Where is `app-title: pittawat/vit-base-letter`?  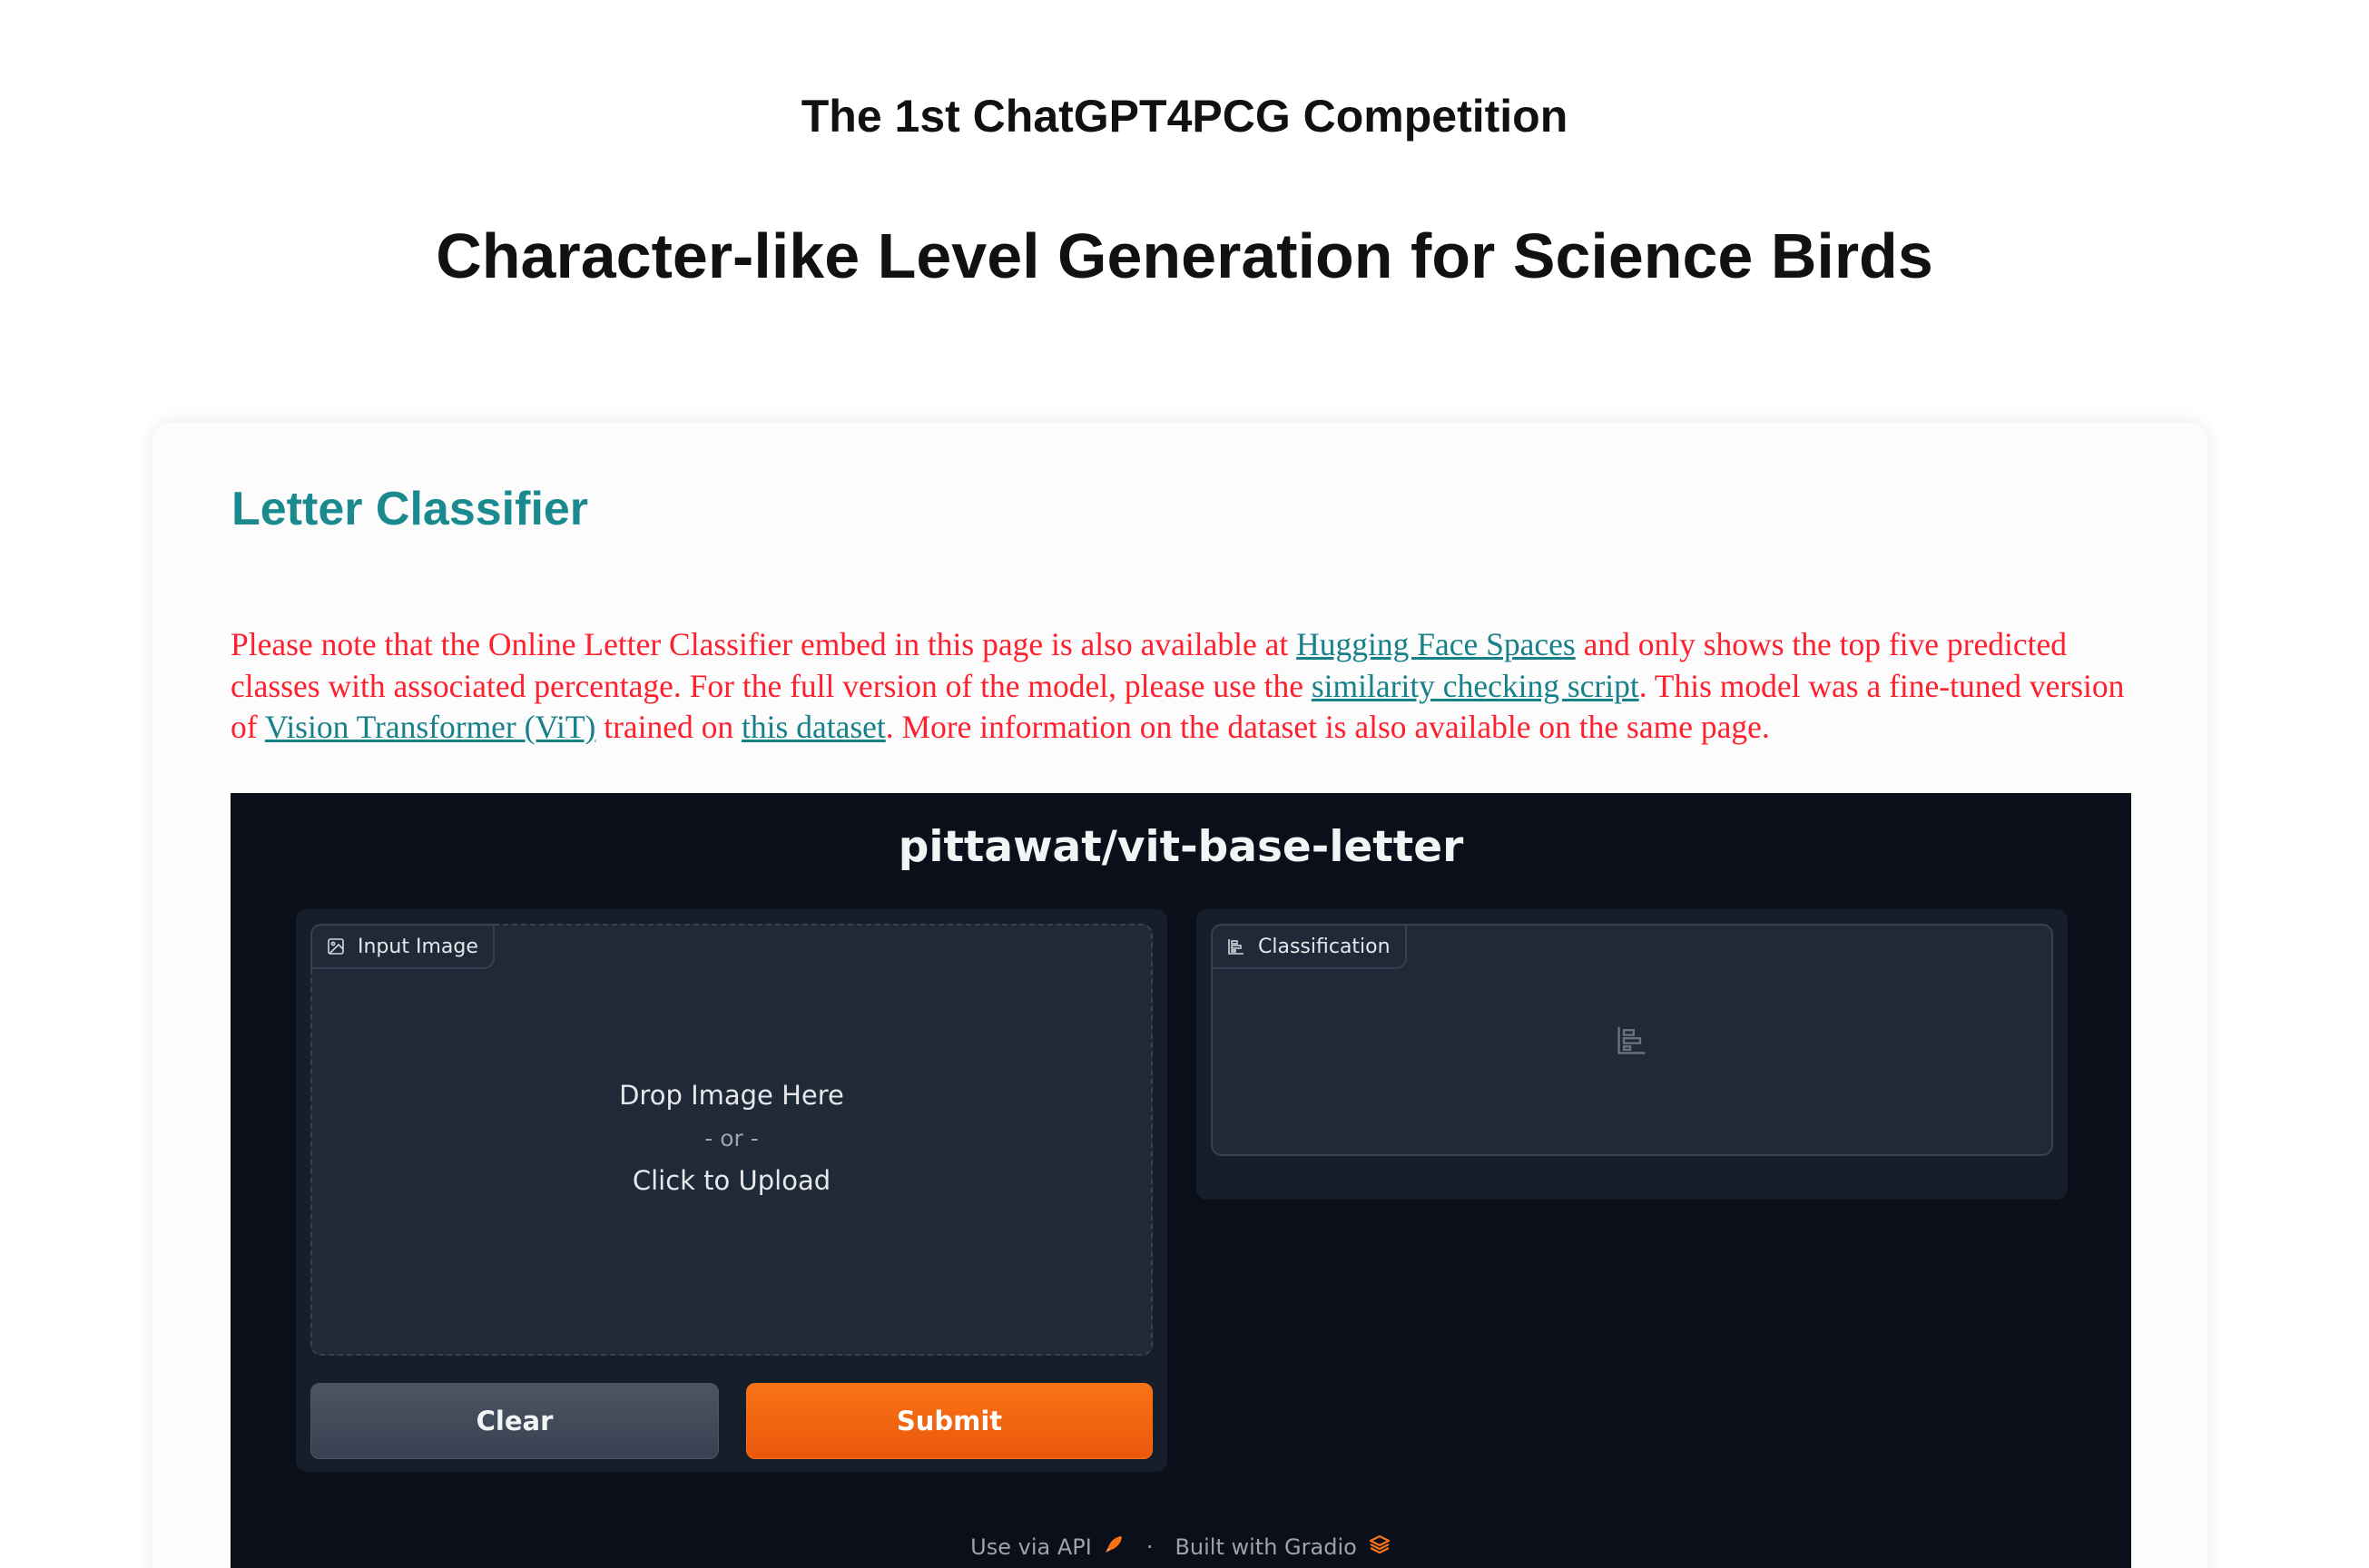 app-title: pittawat/vit-base-letter is located at coordinates (1181, 847).